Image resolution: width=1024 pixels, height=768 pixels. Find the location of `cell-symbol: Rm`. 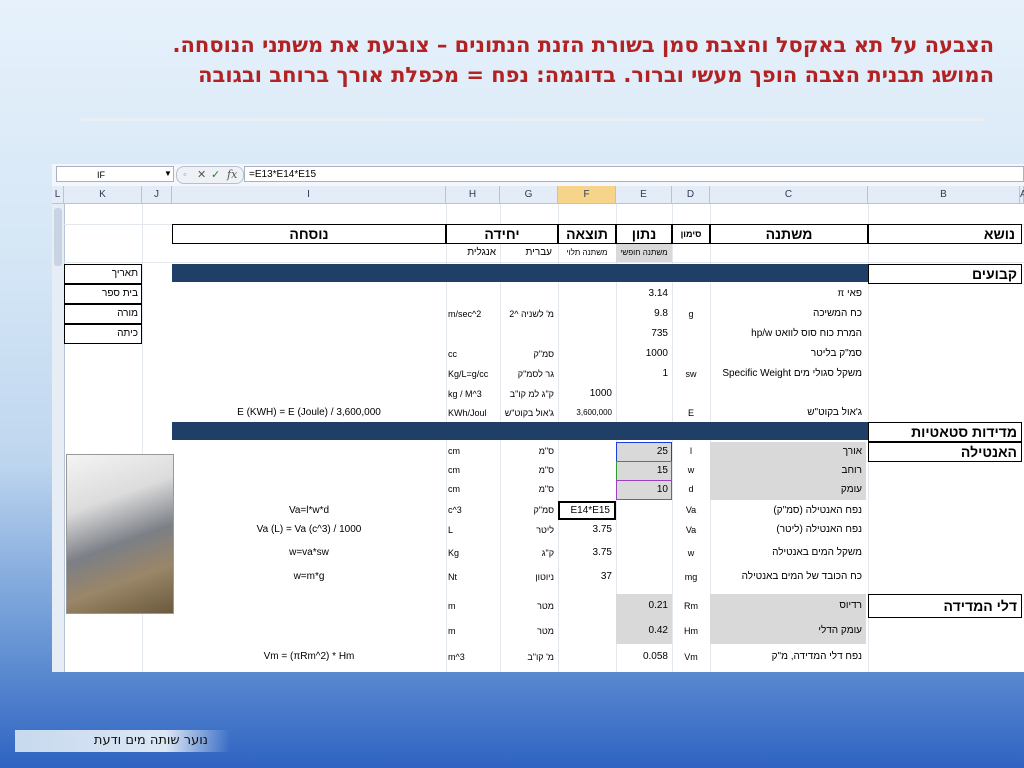

cell-symbol: Rm is located at coordinates (691, 606).